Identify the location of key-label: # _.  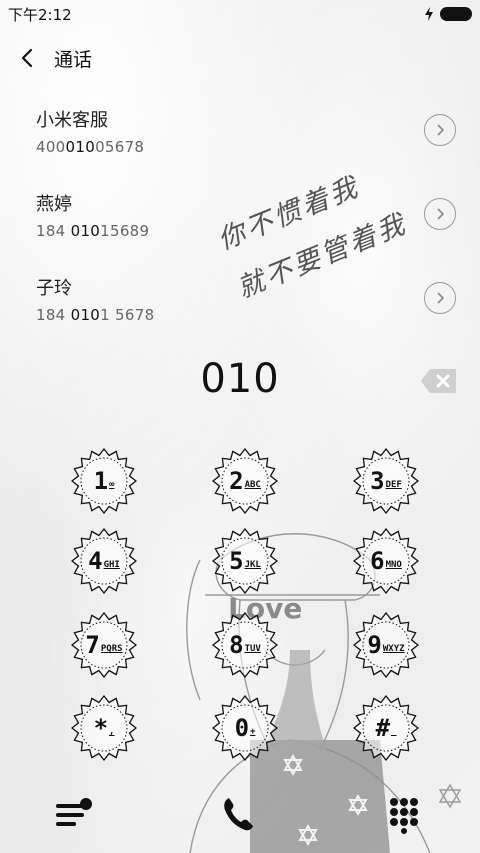
(386, 728).